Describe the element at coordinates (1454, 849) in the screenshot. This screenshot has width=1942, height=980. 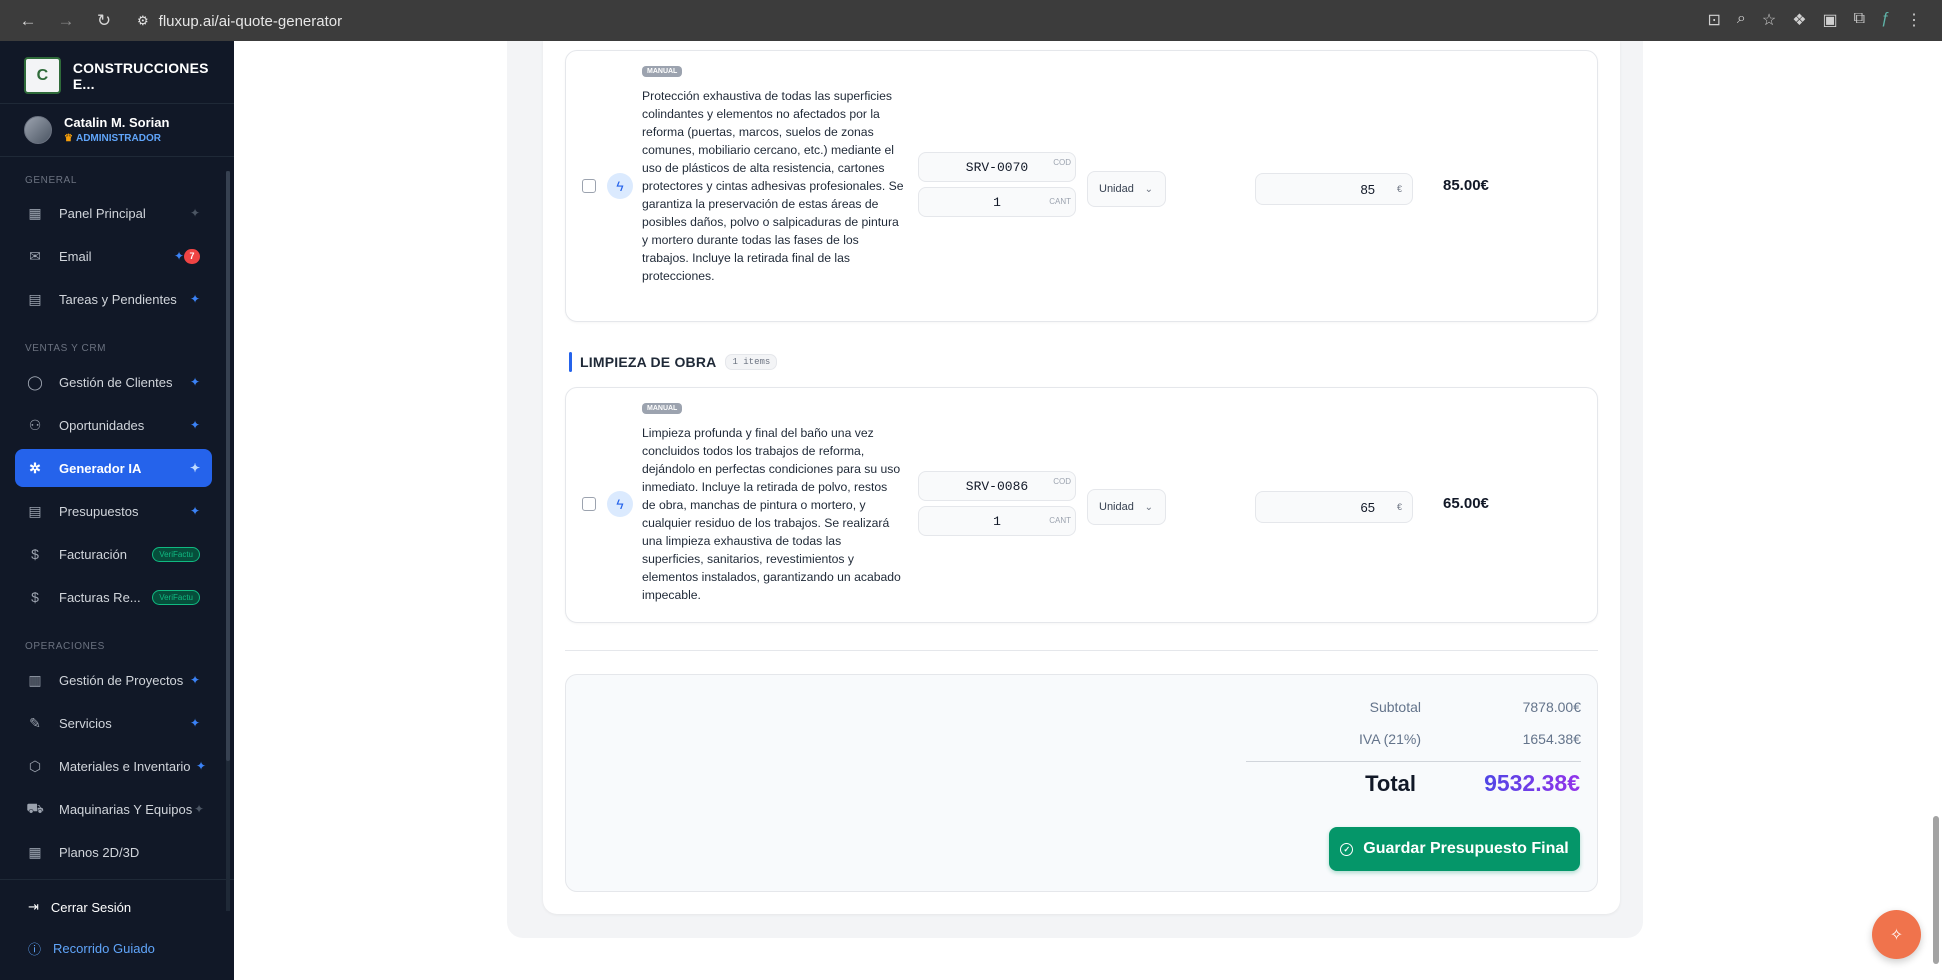
I see `save-final-quote-button: ✓ Guardar Presupuesto Final` at that location.